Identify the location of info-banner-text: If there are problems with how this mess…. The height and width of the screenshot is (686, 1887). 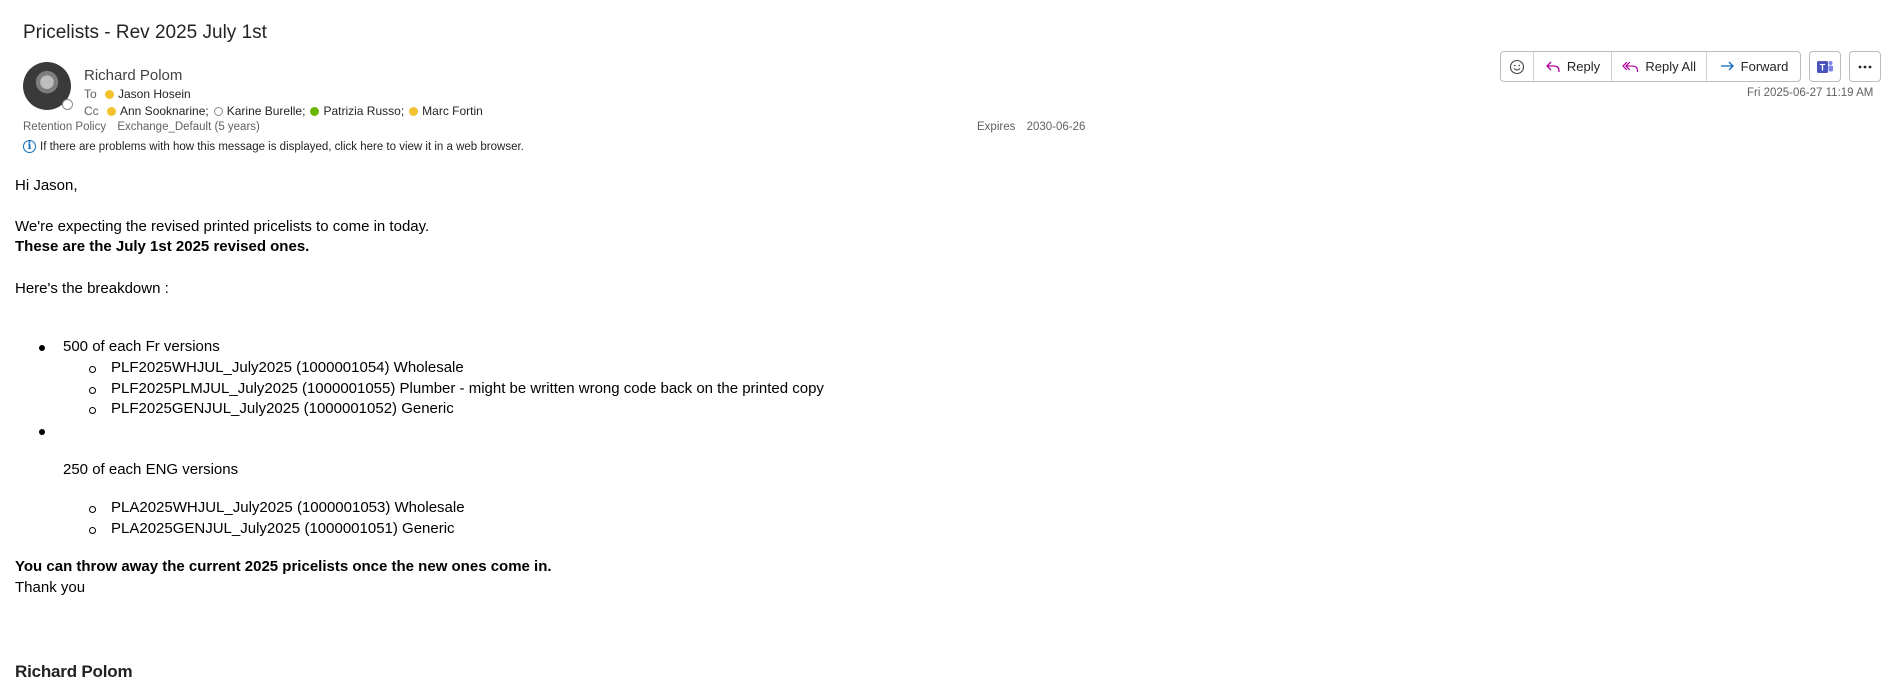
(282, 147).